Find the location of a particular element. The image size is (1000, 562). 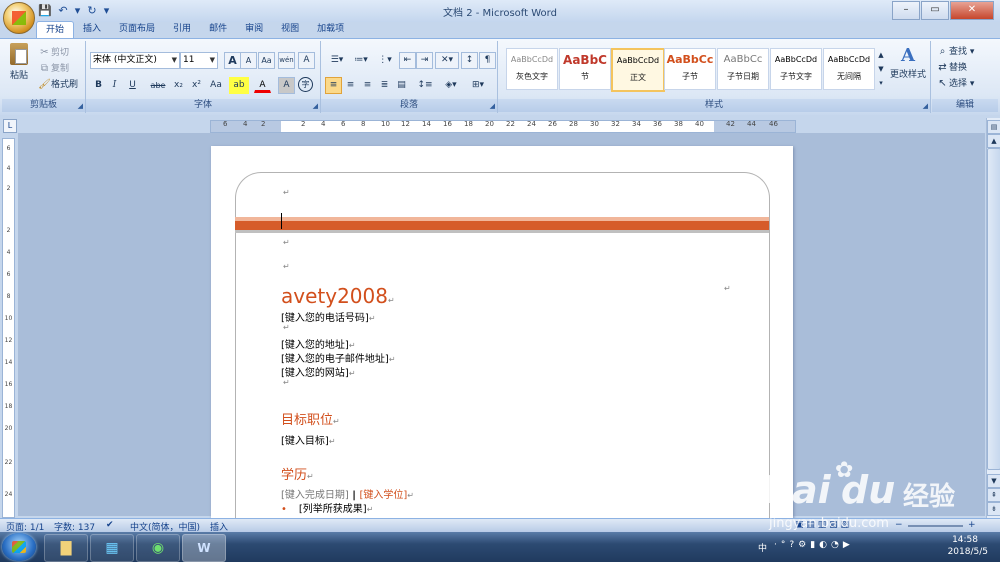

justify-button: ≣ is located at coordinates (384, 85).